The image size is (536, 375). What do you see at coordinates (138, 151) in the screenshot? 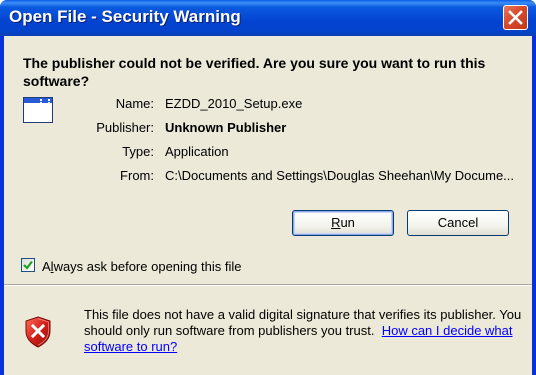
I see `type-label: Type:` at bounding box center [138, 151].